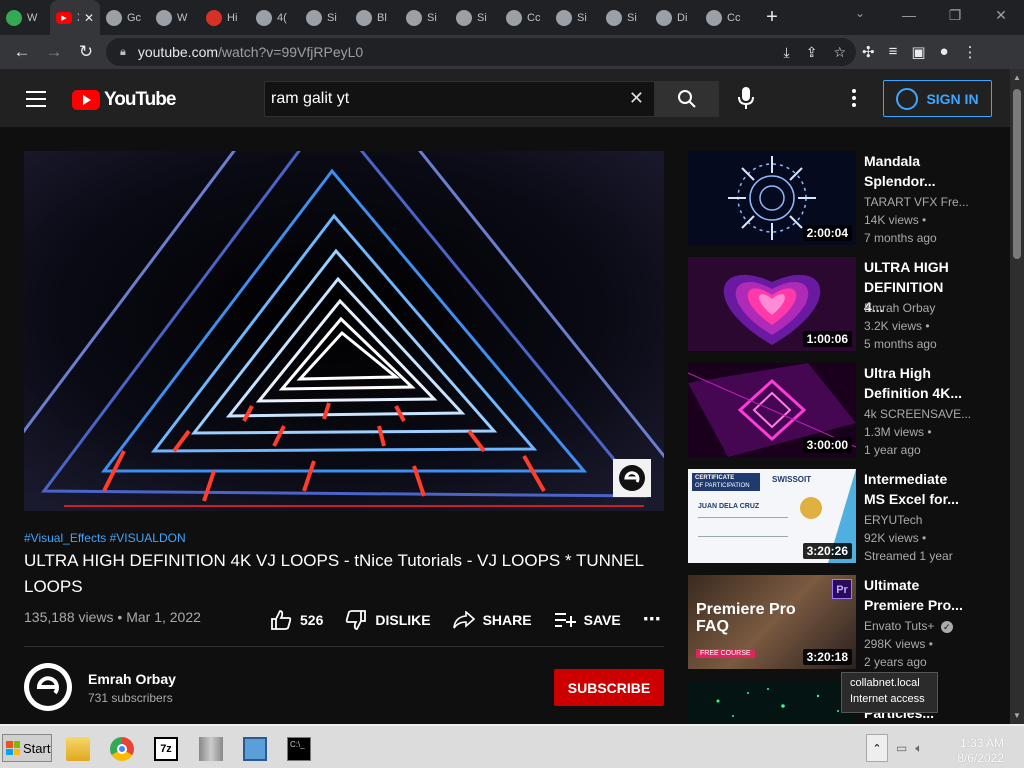  What do you see at coordinates (296, 619) in the screenshot?
I see `like-button: 526` at bounding box center [296, 619].